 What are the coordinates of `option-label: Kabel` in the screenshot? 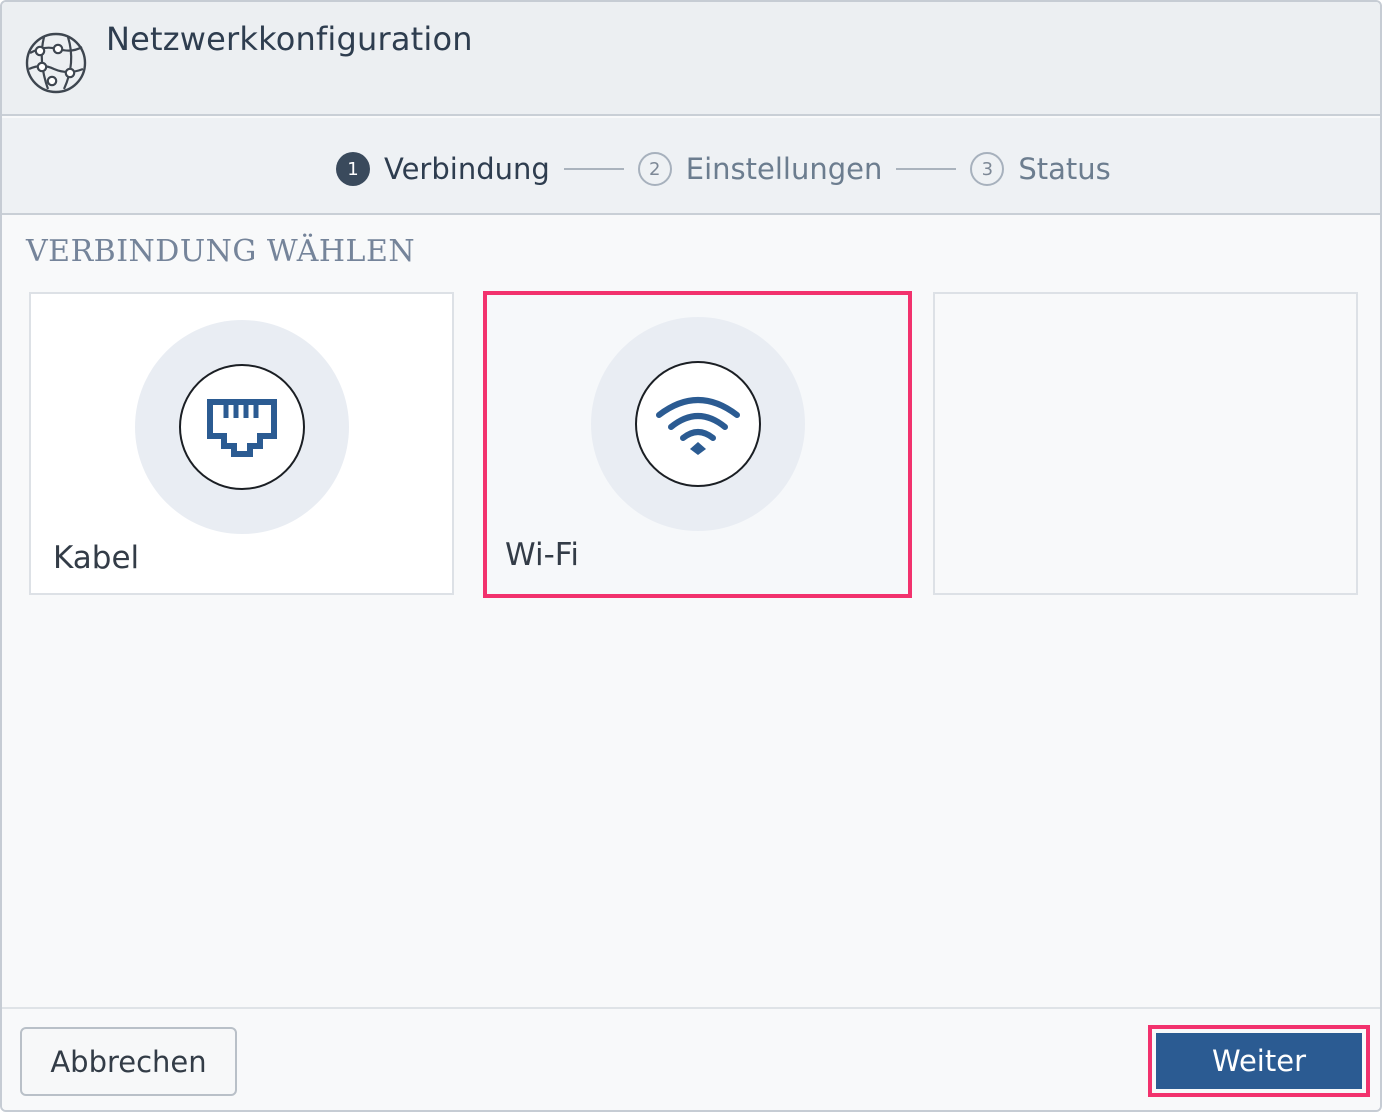 It's located at (96, 558).